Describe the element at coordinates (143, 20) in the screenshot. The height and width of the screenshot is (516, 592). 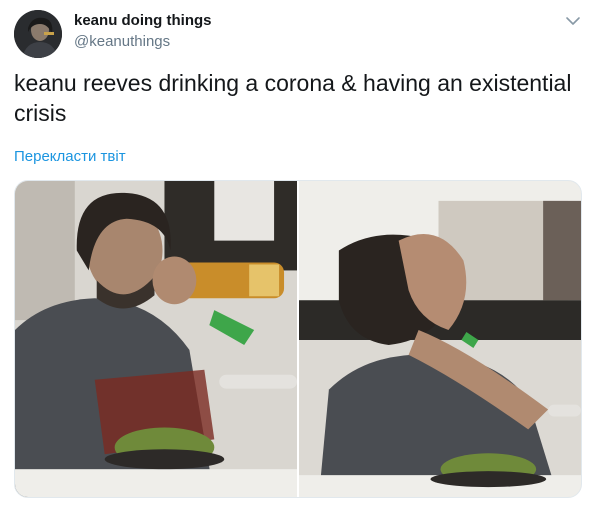
I see `author-display-name: keanu doing things` at that location.